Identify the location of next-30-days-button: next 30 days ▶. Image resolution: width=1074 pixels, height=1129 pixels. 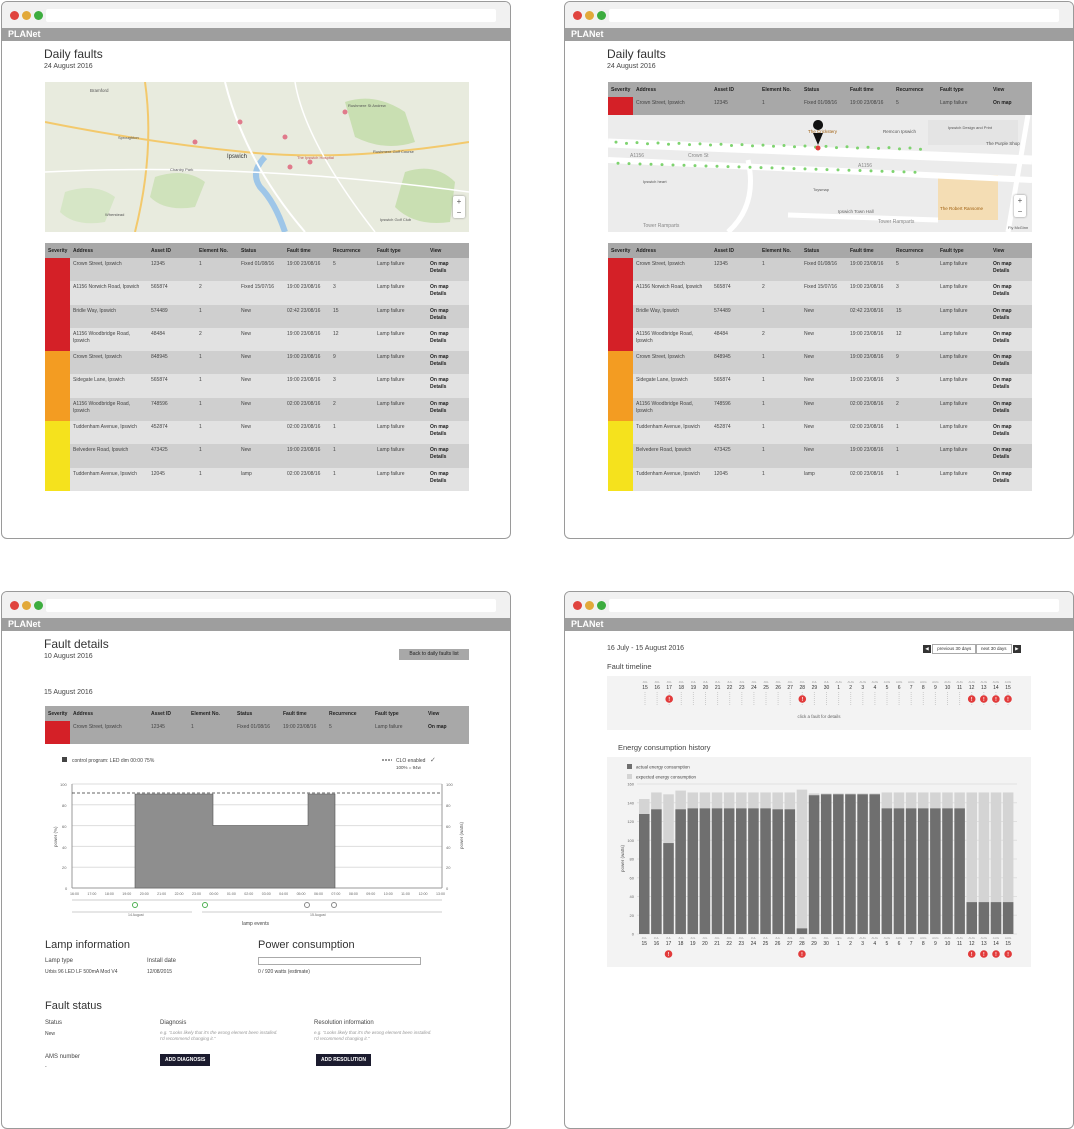
(998, 649).